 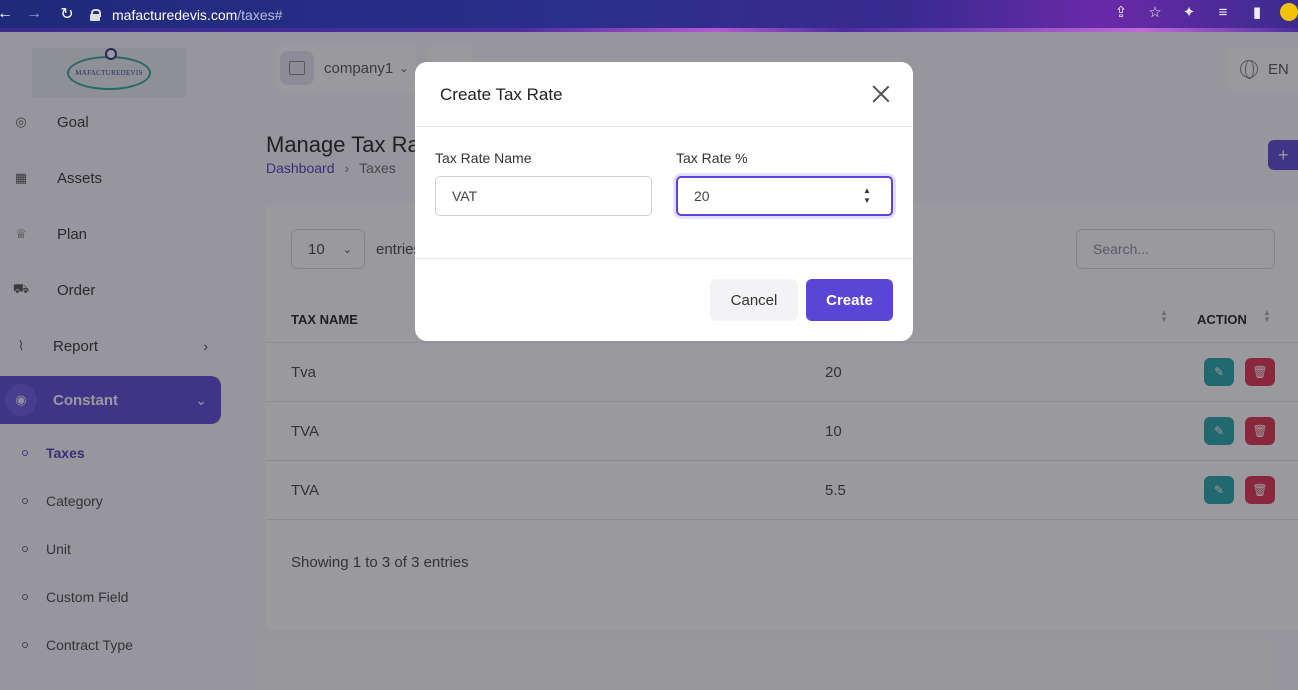 I want to click on profile-avatar, so click(x=1289, y=12).